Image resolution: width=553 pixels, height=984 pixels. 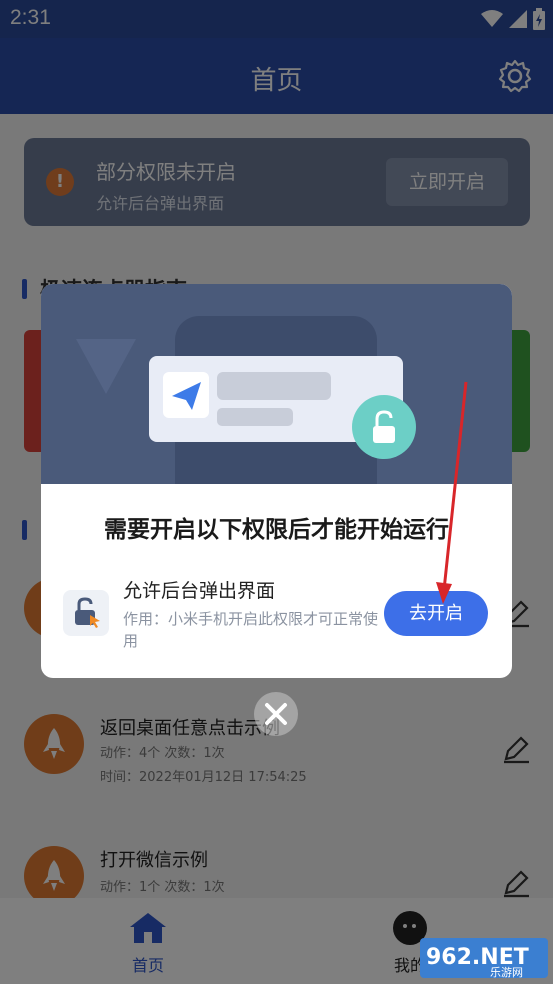 I want to click on red-arrow-annotation, so click(x=452, y=492).